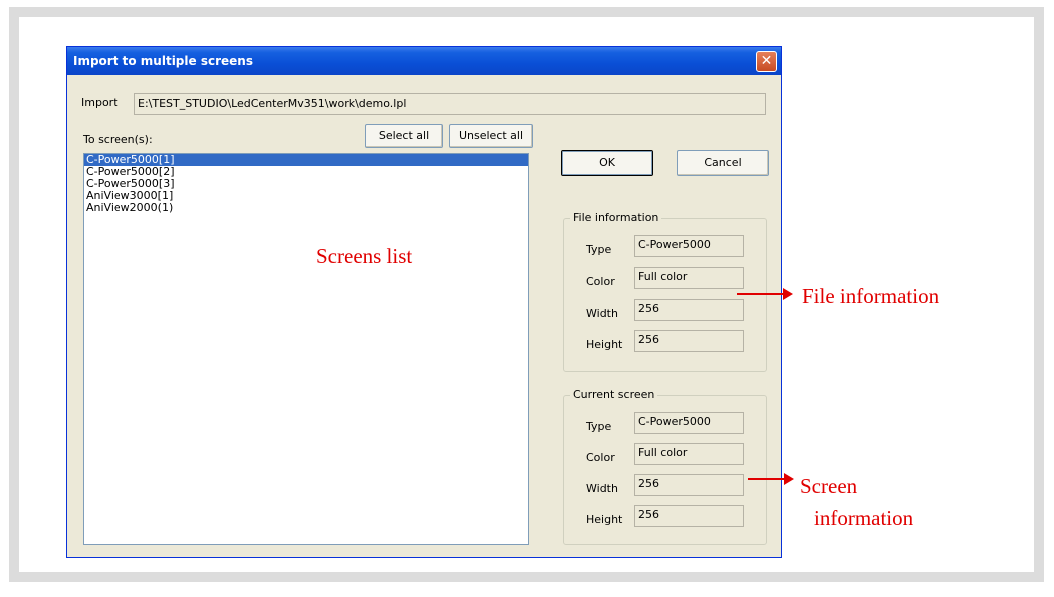  What do you see at coordinates (491, 136) in the screenshot?
I see `unselect-all-button: Unselect all` at bounding box center [491, 136].